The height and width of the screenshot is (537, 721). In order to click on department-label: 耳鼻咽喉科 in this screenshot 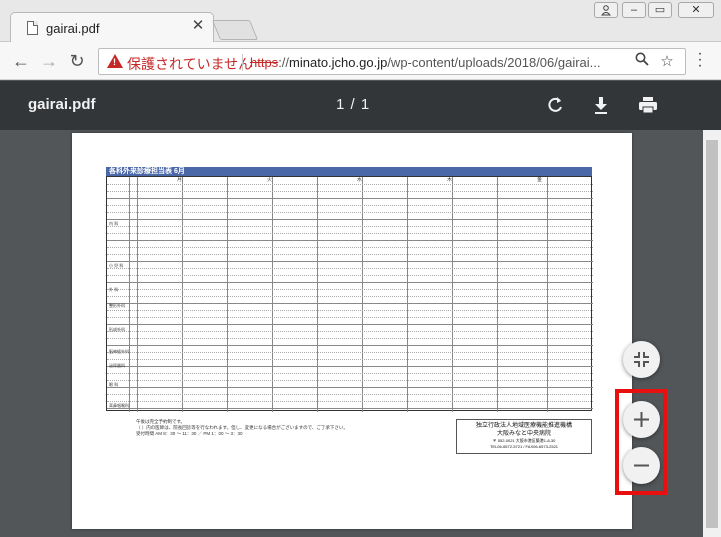, I will do `click(119, 405)`.